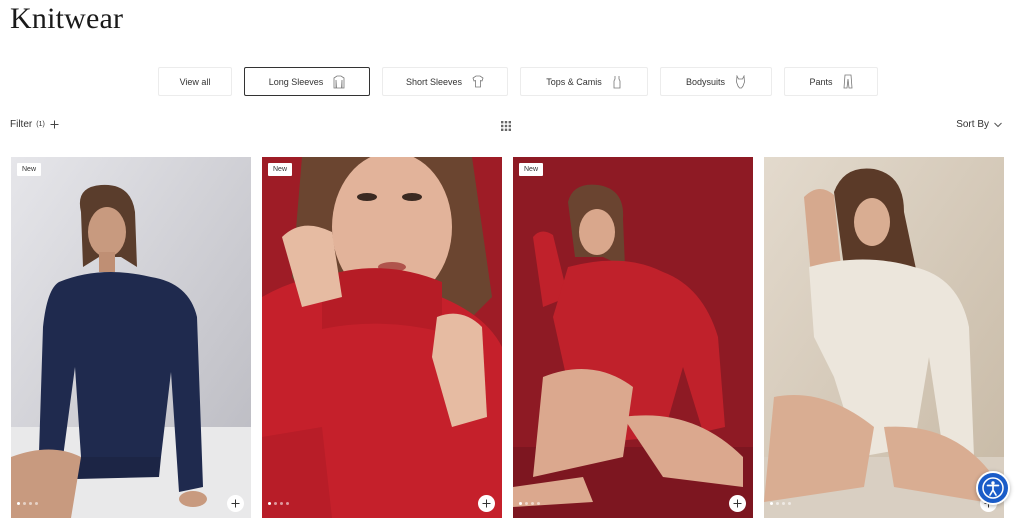  I want to click on cami-icon, so click(617, 81).